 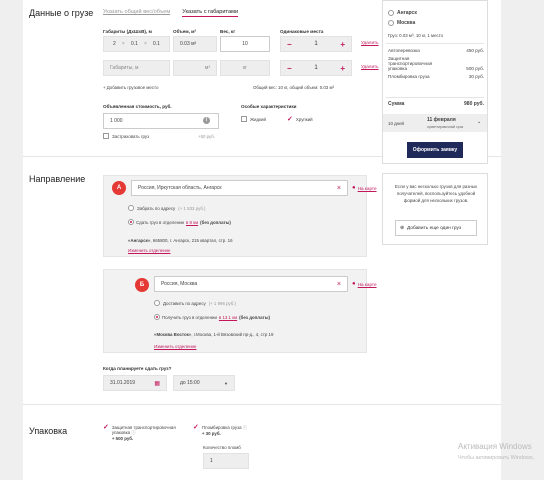 What do you see at coordinates (245, 44) in the screenshot?
I see `weight-input-1: 10` at bounding box center [245, 44].